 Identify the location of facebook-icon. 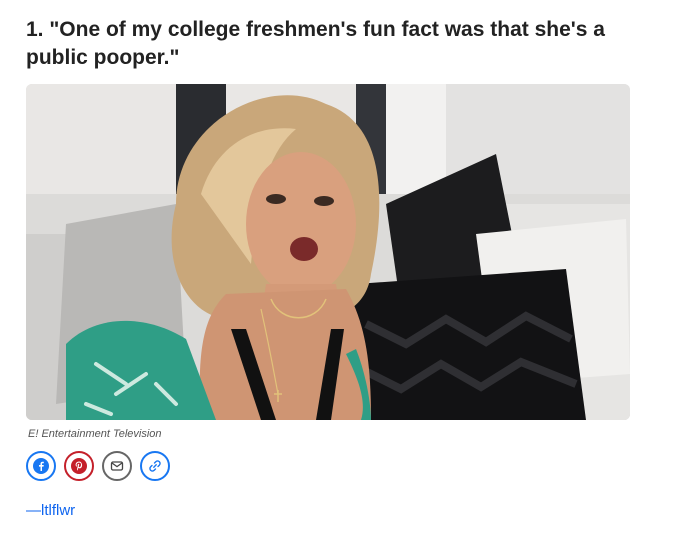
(41, 466).